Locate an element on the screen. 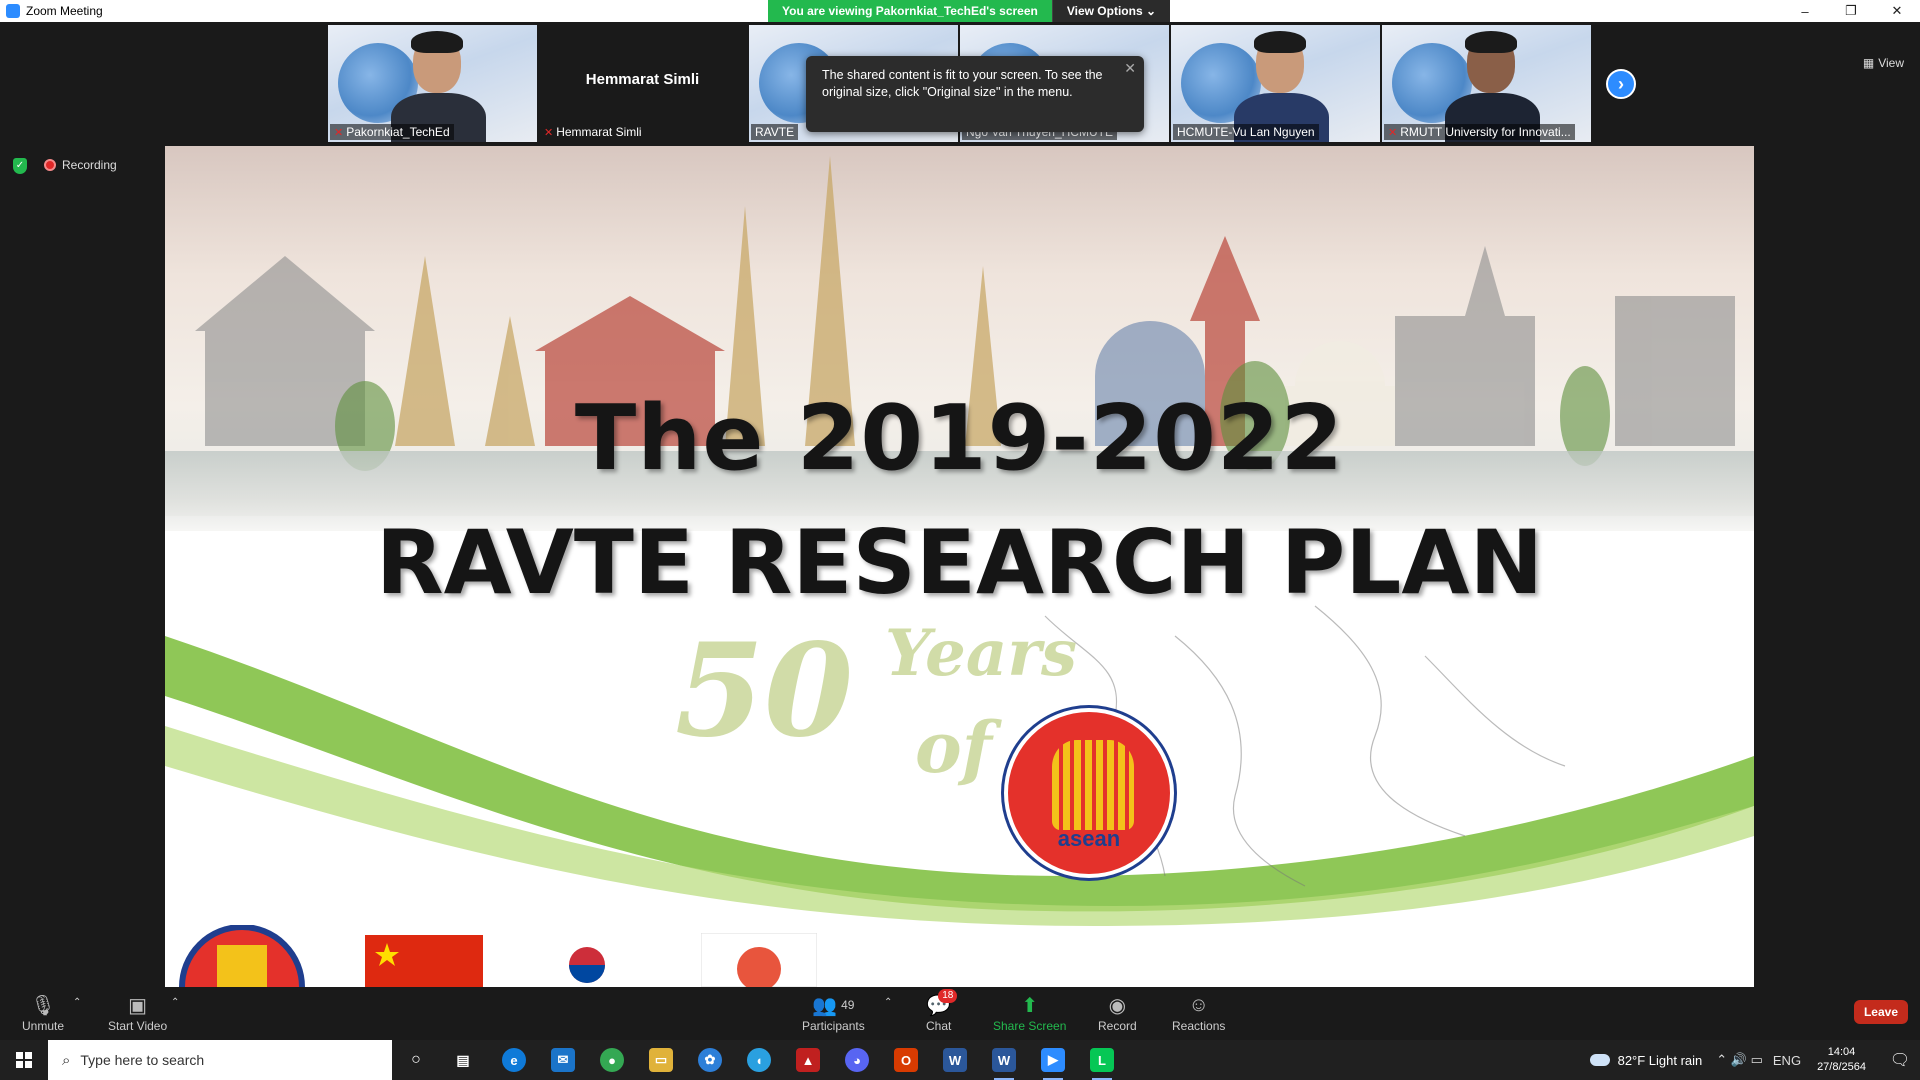 The width and height of the screenshot is (1920, 1080). smiley-icon: ☺ is located at coordinates (1198, 1004).